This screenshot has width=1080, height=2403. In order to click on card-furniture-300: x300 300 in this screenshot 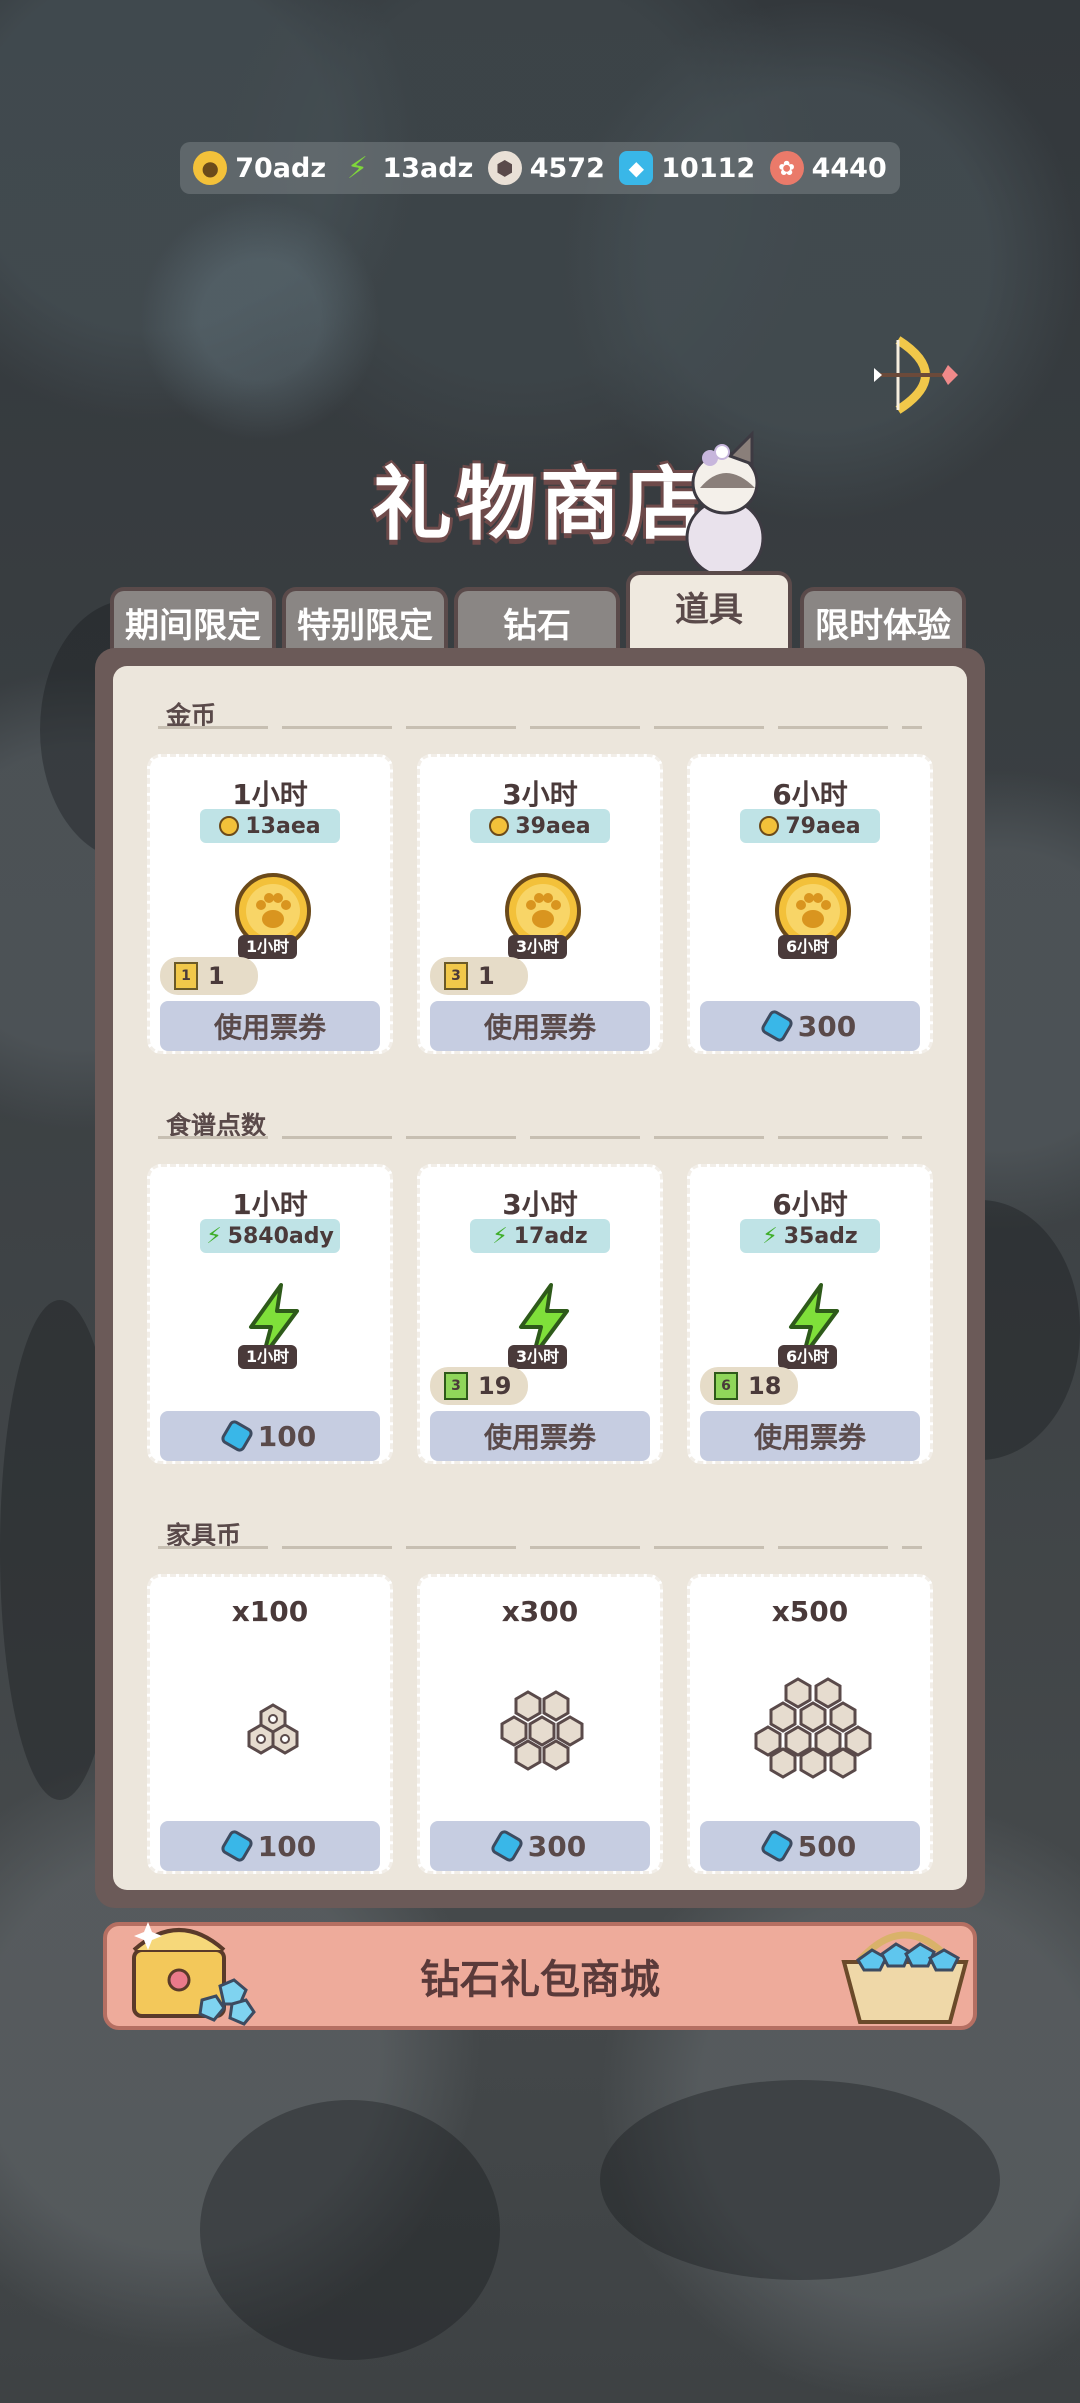, I will do `click(540, 1724)`.